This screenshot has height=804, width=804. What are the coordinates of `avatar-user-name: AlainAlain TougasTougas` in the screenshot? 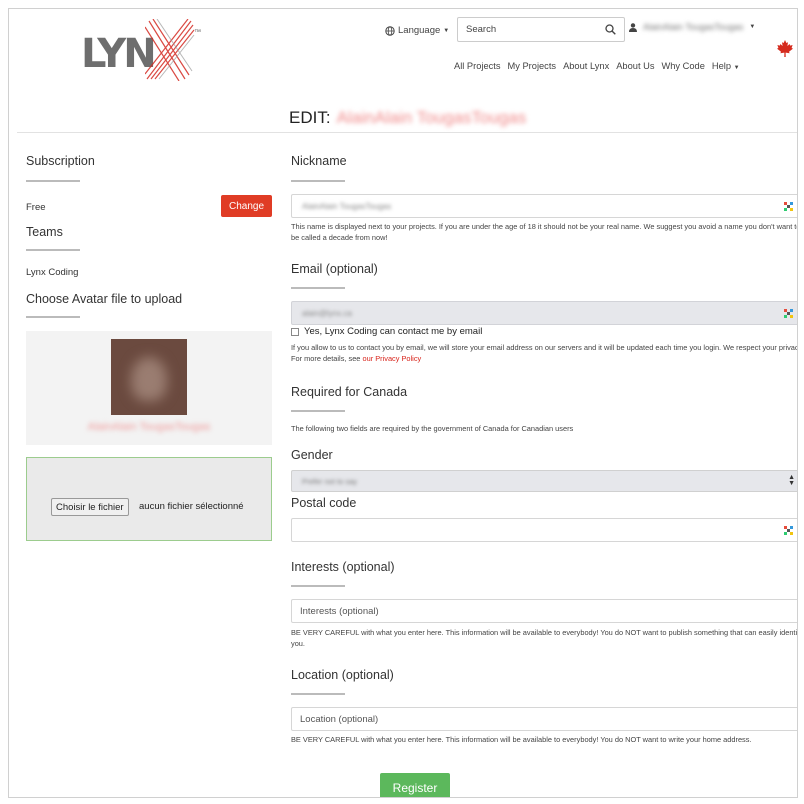 It's located at (149, 427).